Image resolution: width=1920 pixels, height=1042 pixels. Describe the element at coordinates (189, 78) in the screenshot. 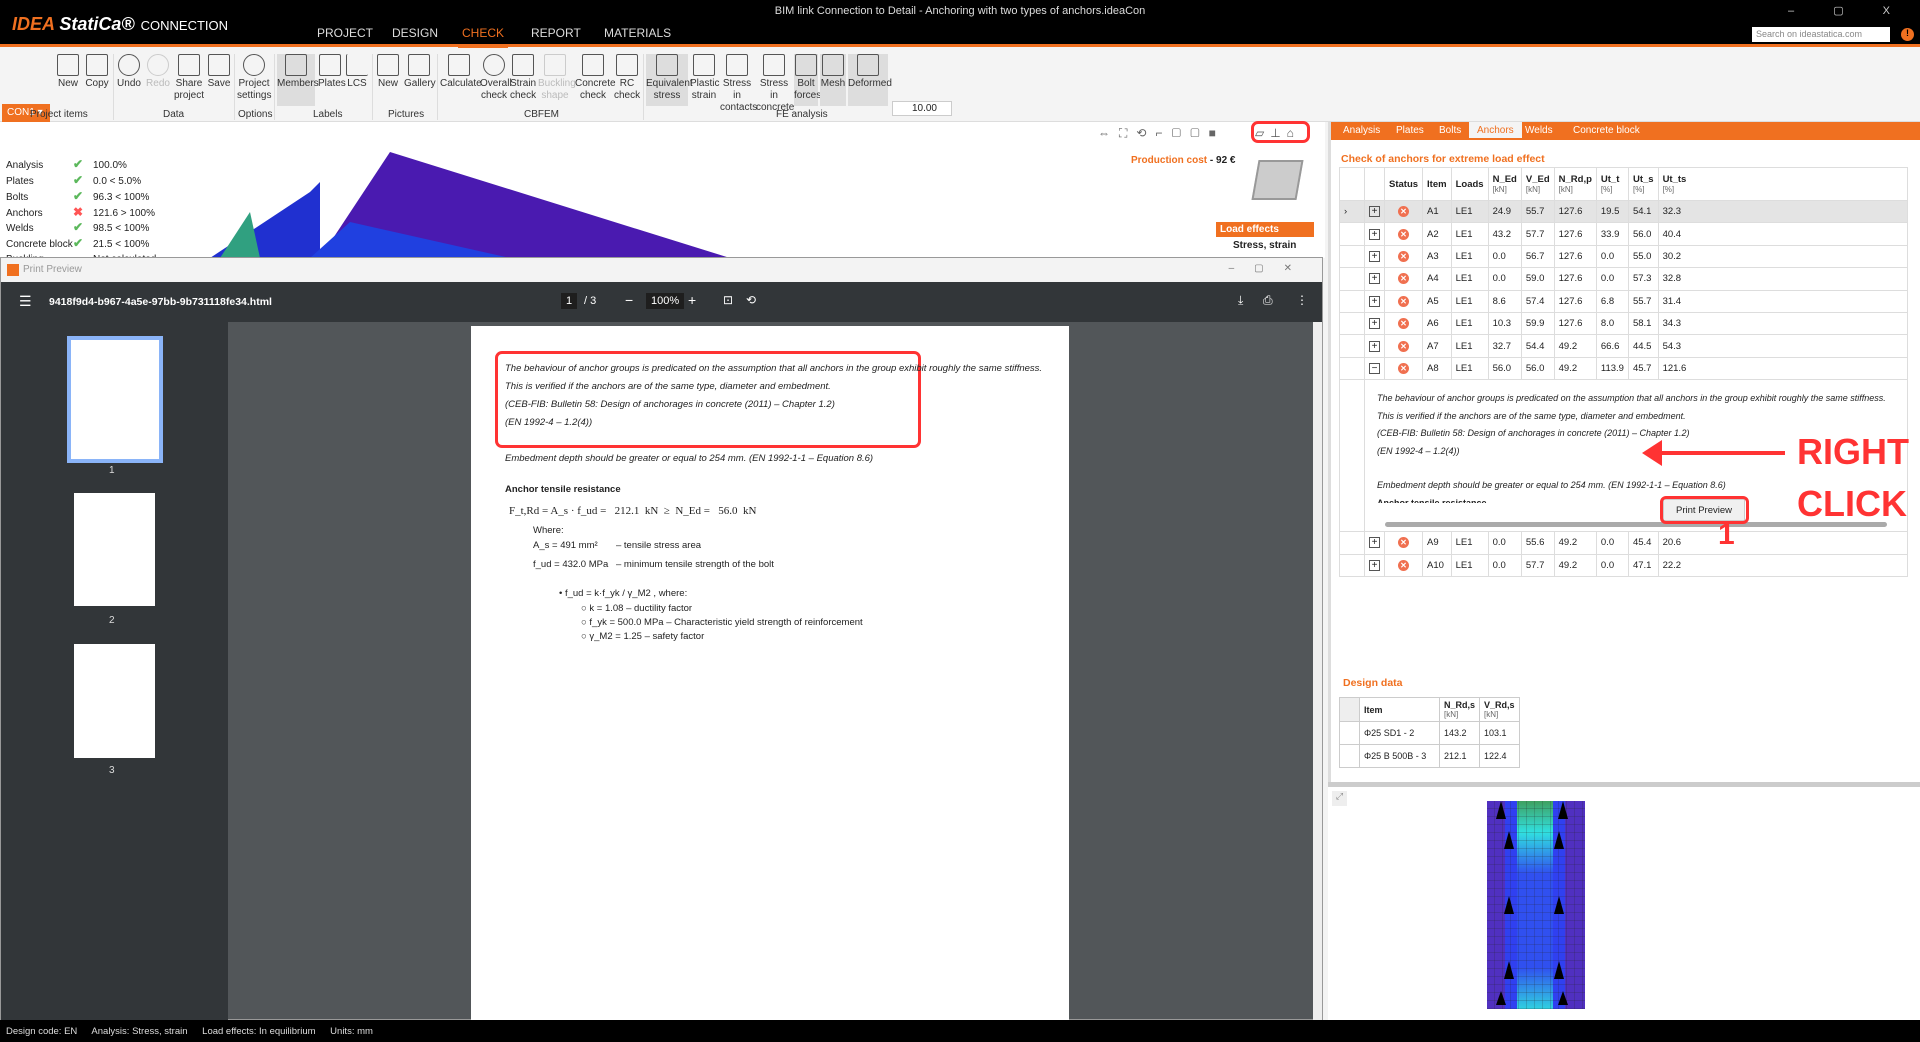

I see `share-project-button: Share project` at that location.